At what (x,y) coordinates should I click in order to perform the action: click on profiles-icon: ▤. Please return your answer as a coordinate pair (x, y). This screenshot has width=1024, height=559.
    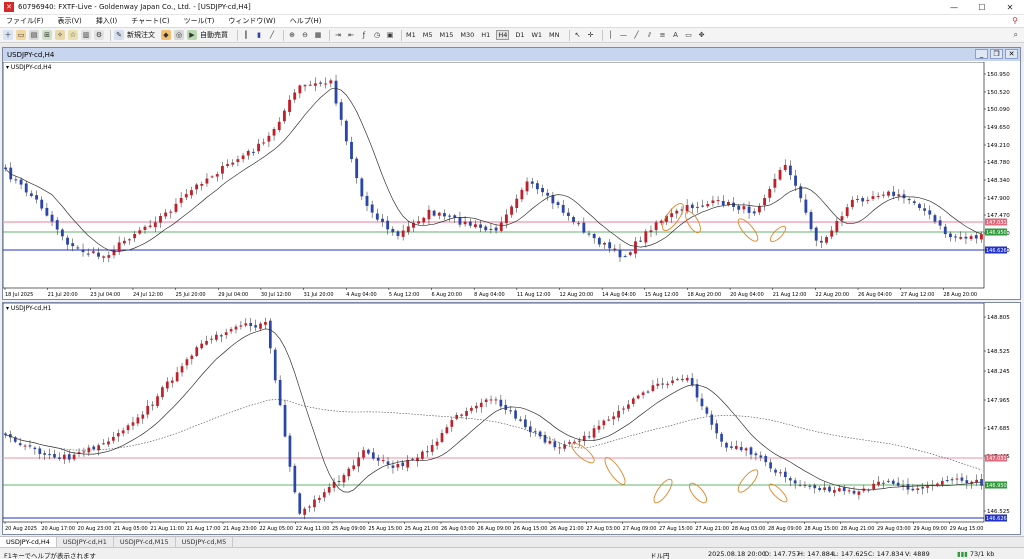
    Looking at the image, I should click on (34, 35).